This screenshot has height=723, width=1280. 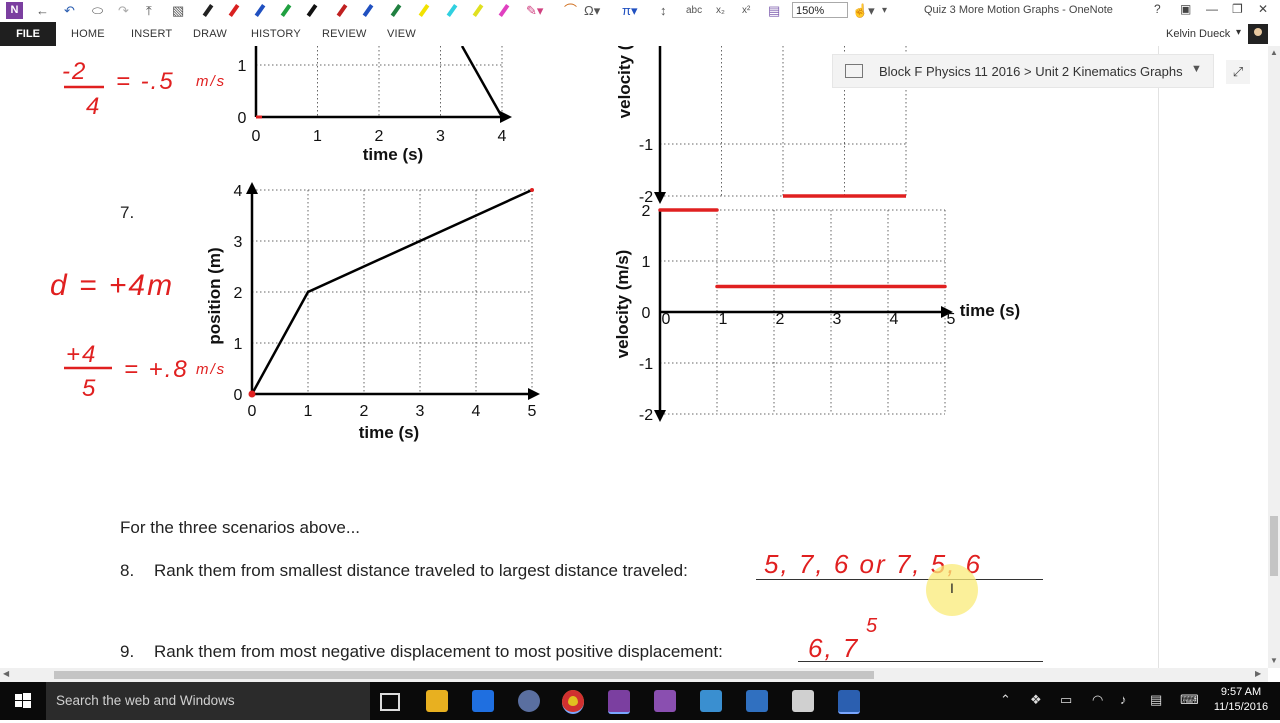 What do you see at coordinates (711, 701) in the screenshot?
I see `monitor-app-icon` at bounding box center [711, 701].